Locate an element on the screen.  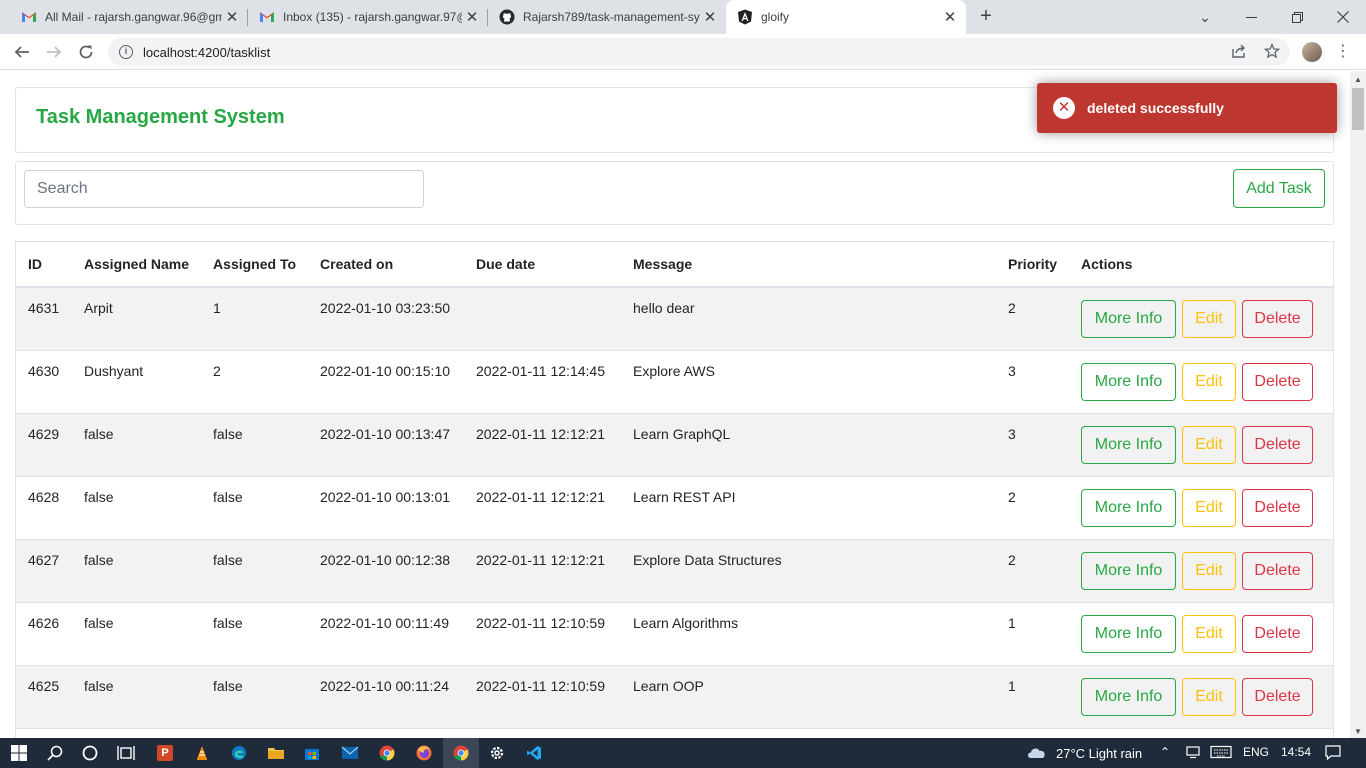
cell-created-on: 2022-01-10 00:11:24 is located at coordinates (386, 696).